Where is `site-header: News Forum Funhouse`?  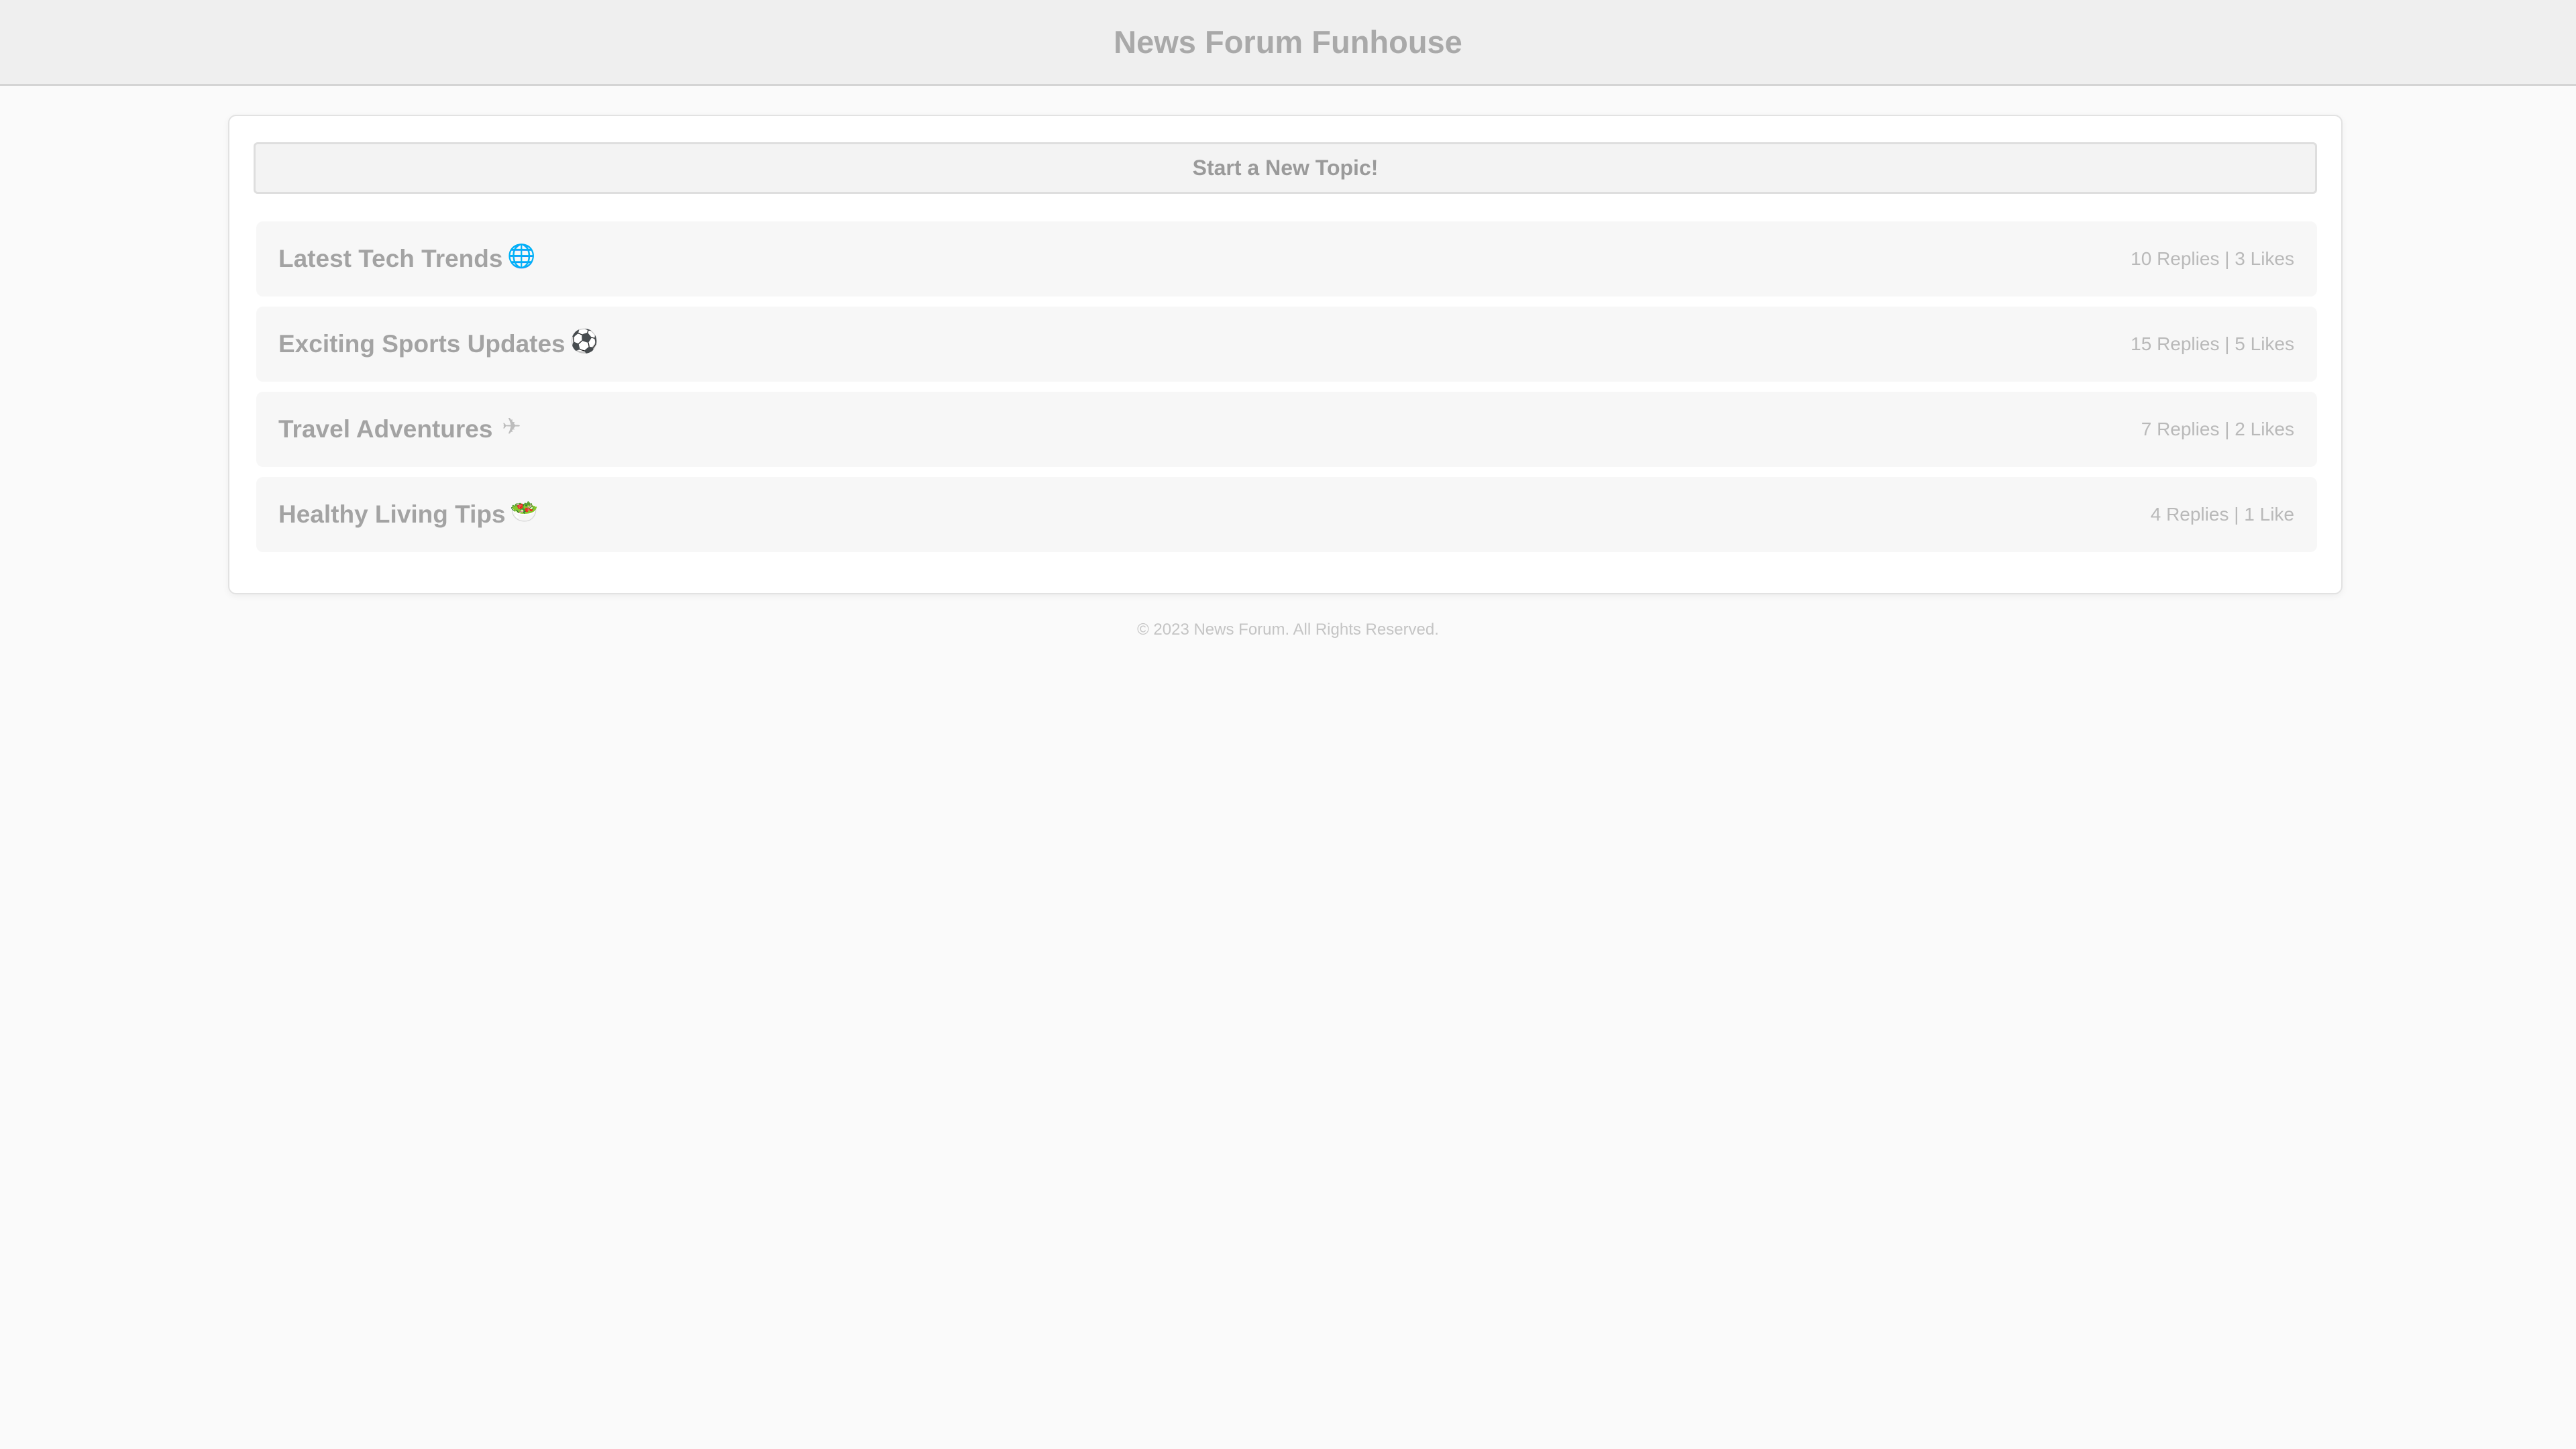 site-header: News Forum Funhouse is located at coordinates (1288, 43).